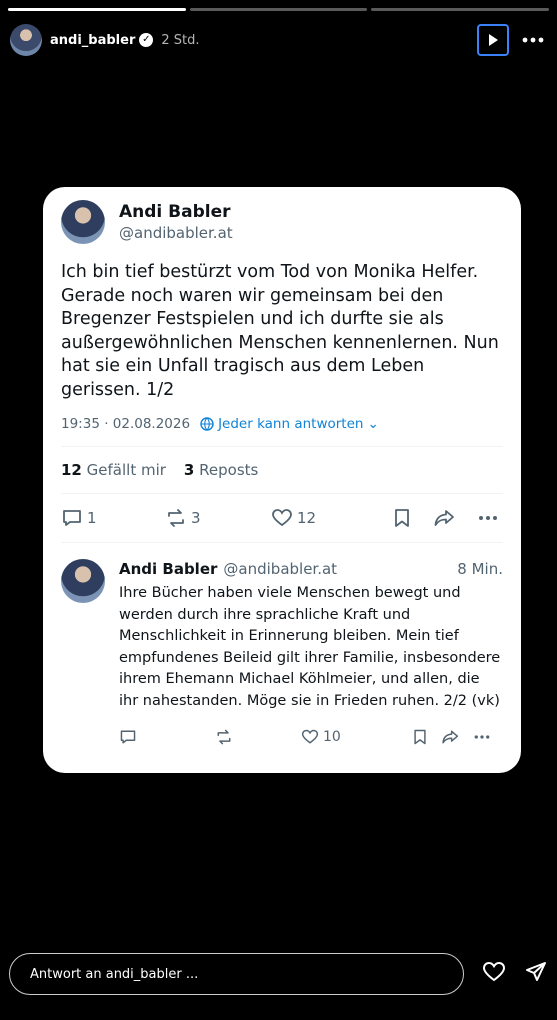  Describe the element at coordinates (480, 569) in the screenshot. I see `reply-time: 8 Min.` at that location.